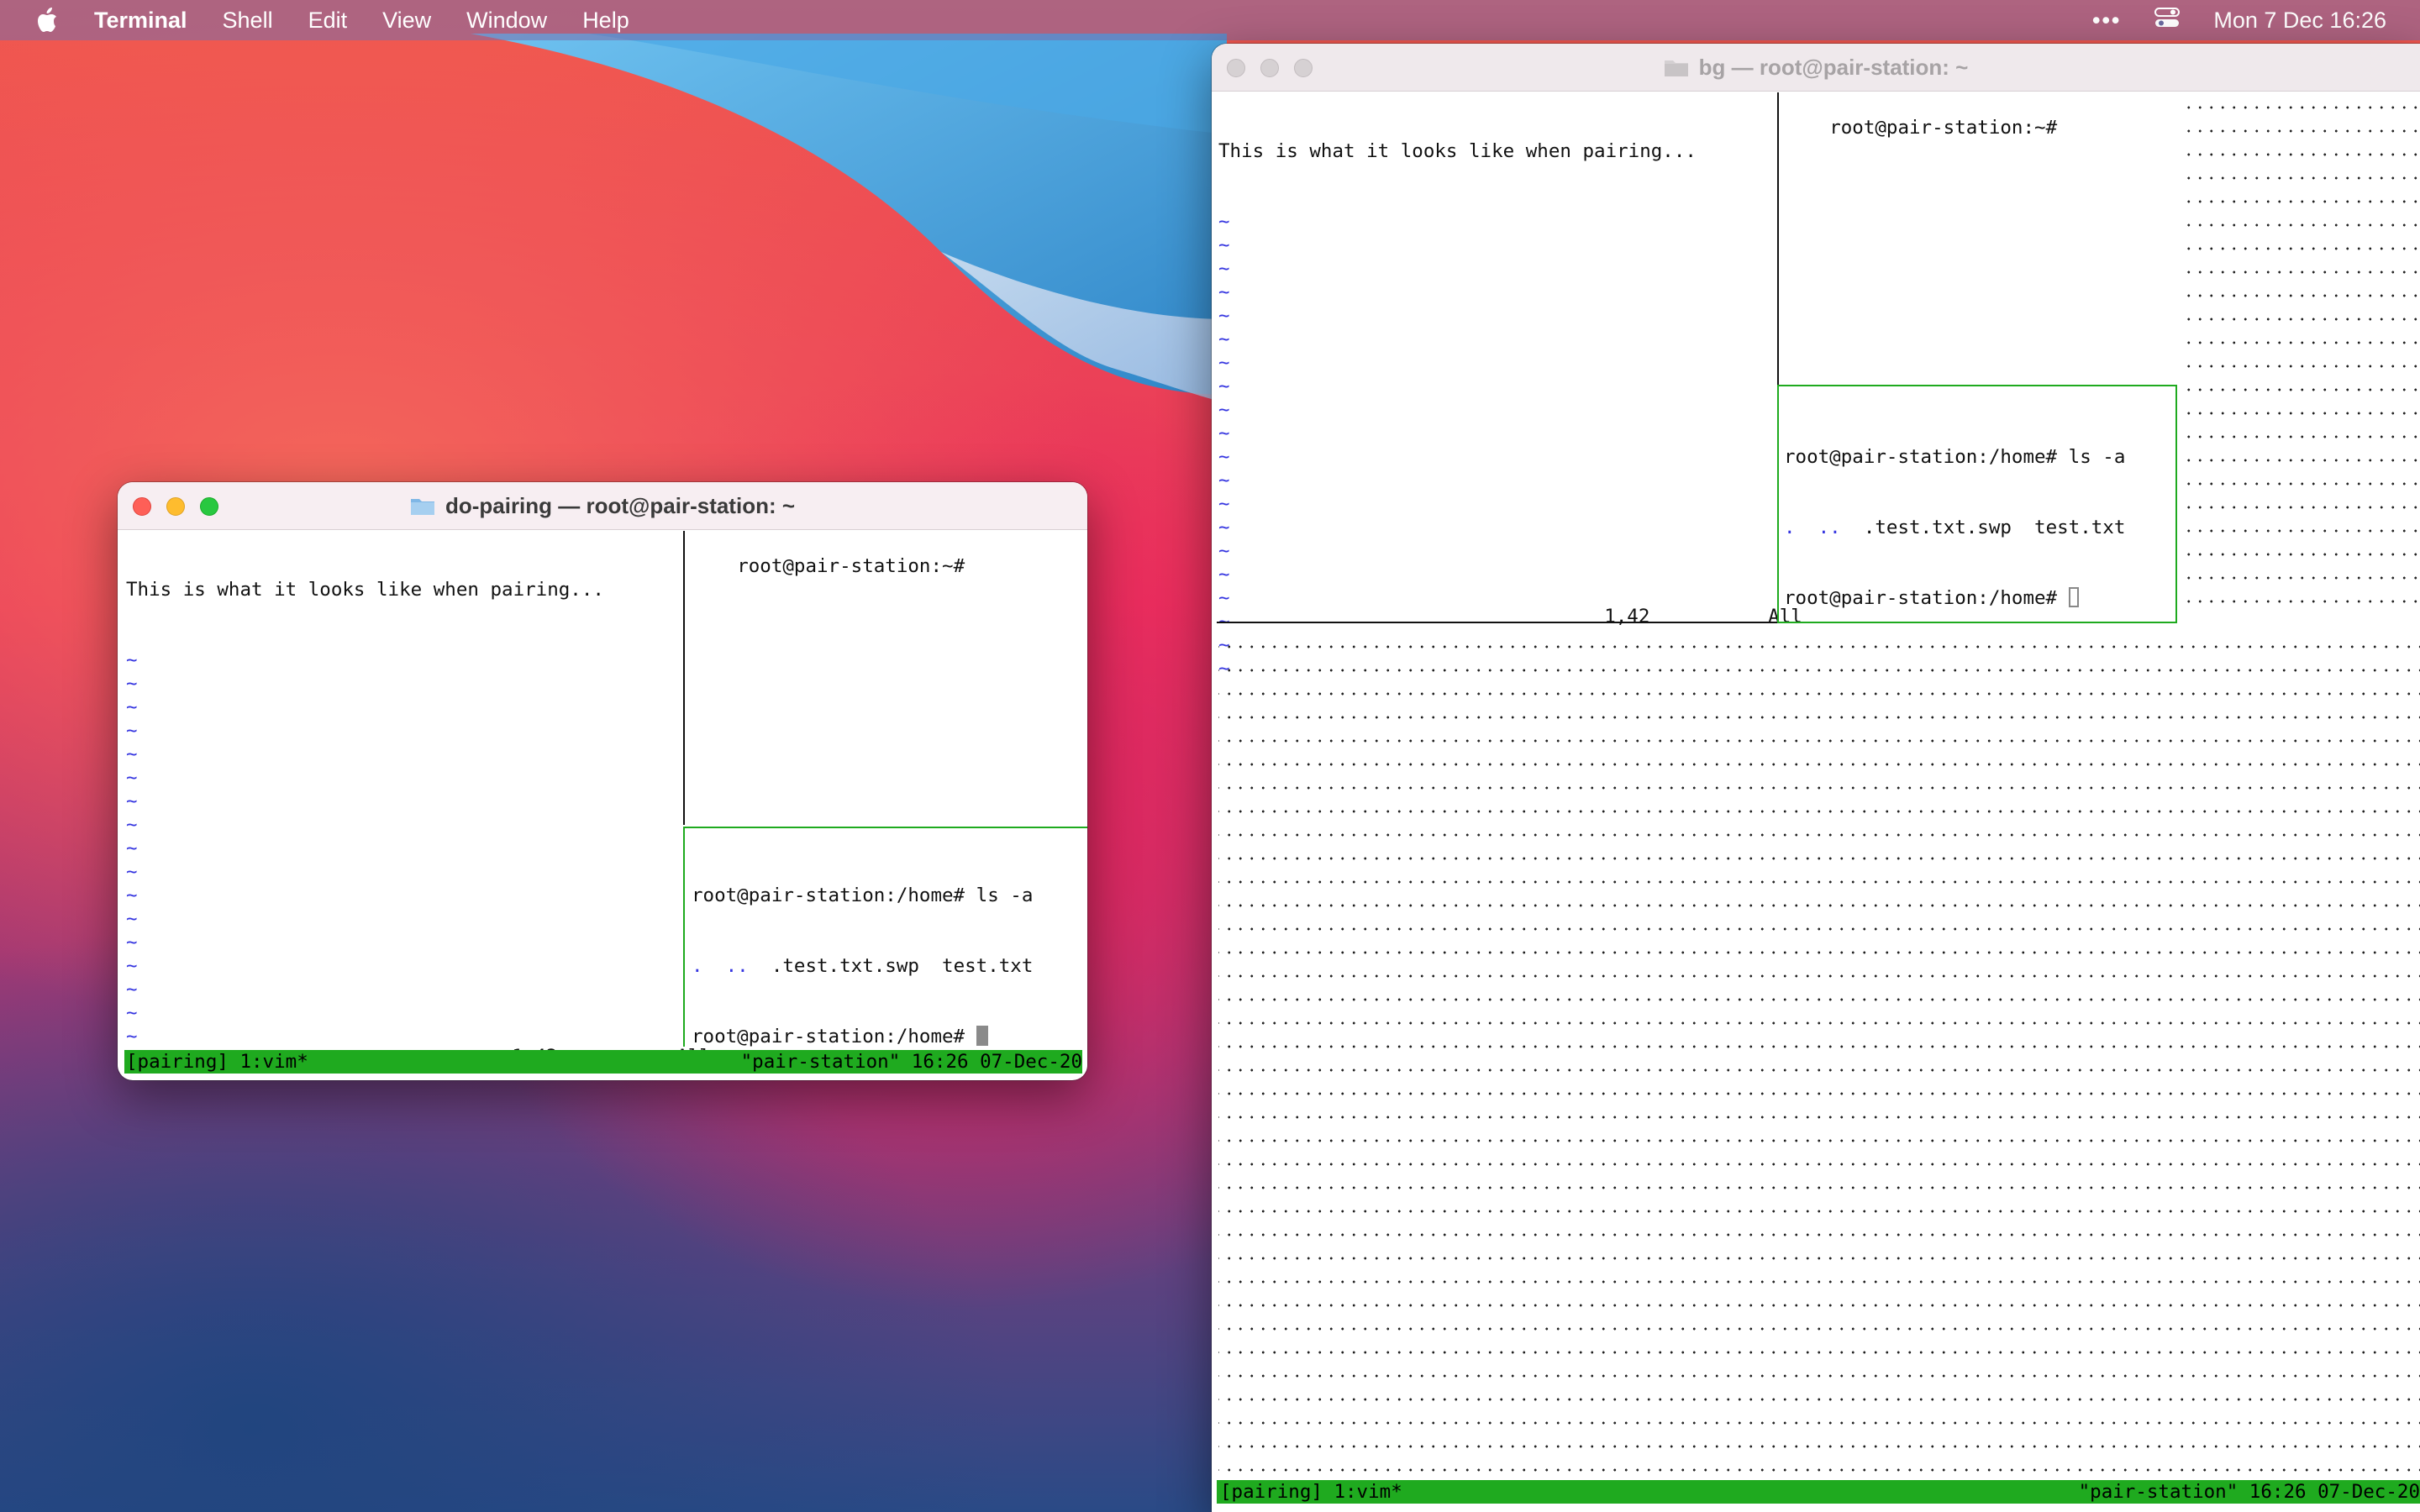  What do you see at coordinates (2300, 359) in the screenshot?
I see `unused-area-right` at bounding box center [2300, 359].